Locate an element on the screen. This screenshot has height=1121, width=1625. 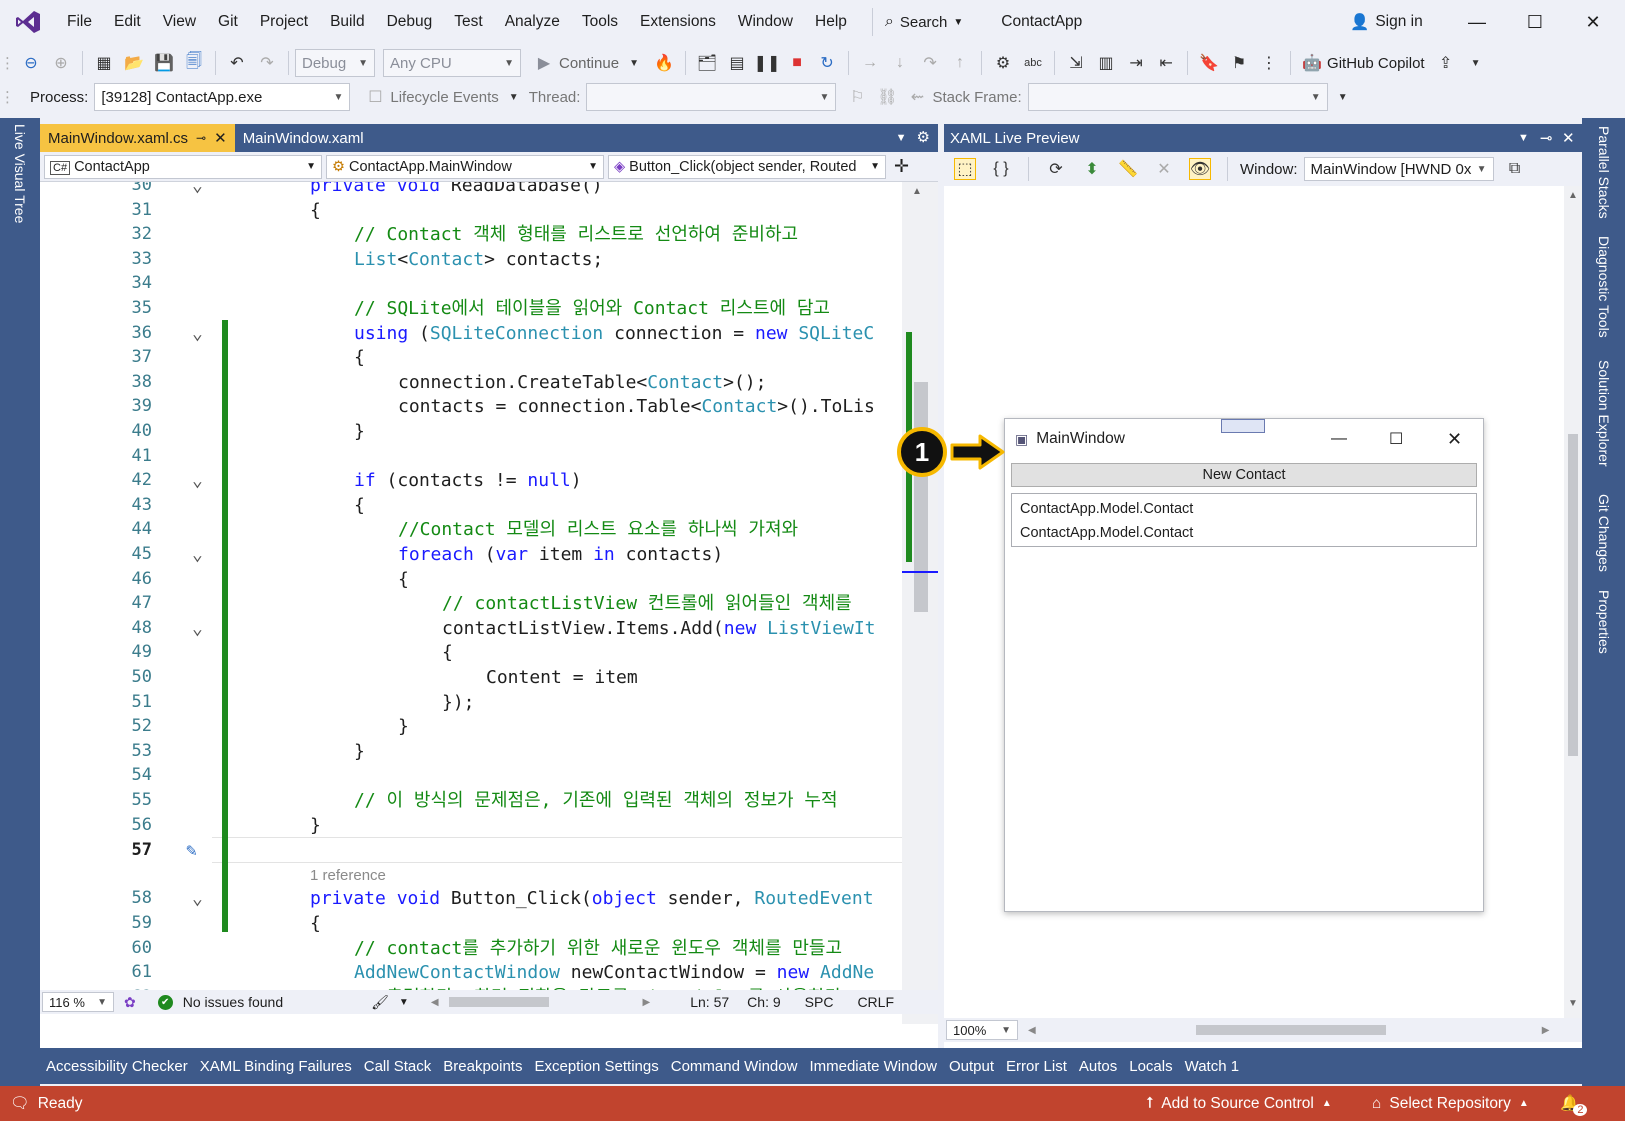
menu-project: Project is located at coordinates (284, 22).